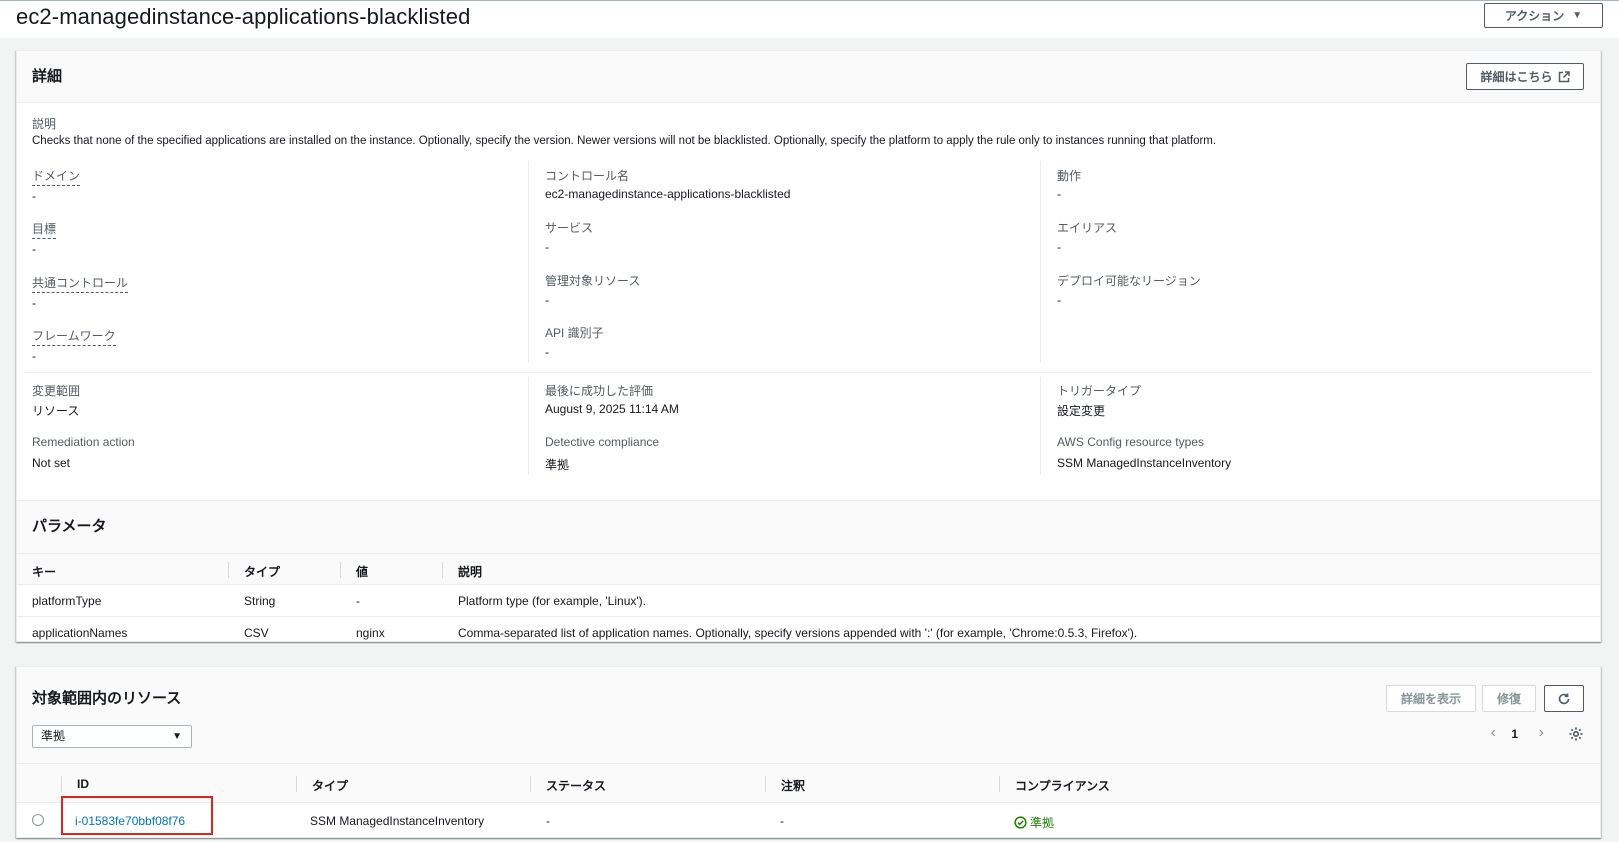  I want to click on detective-compliance-label: Detective compliance, so click(602, 442).